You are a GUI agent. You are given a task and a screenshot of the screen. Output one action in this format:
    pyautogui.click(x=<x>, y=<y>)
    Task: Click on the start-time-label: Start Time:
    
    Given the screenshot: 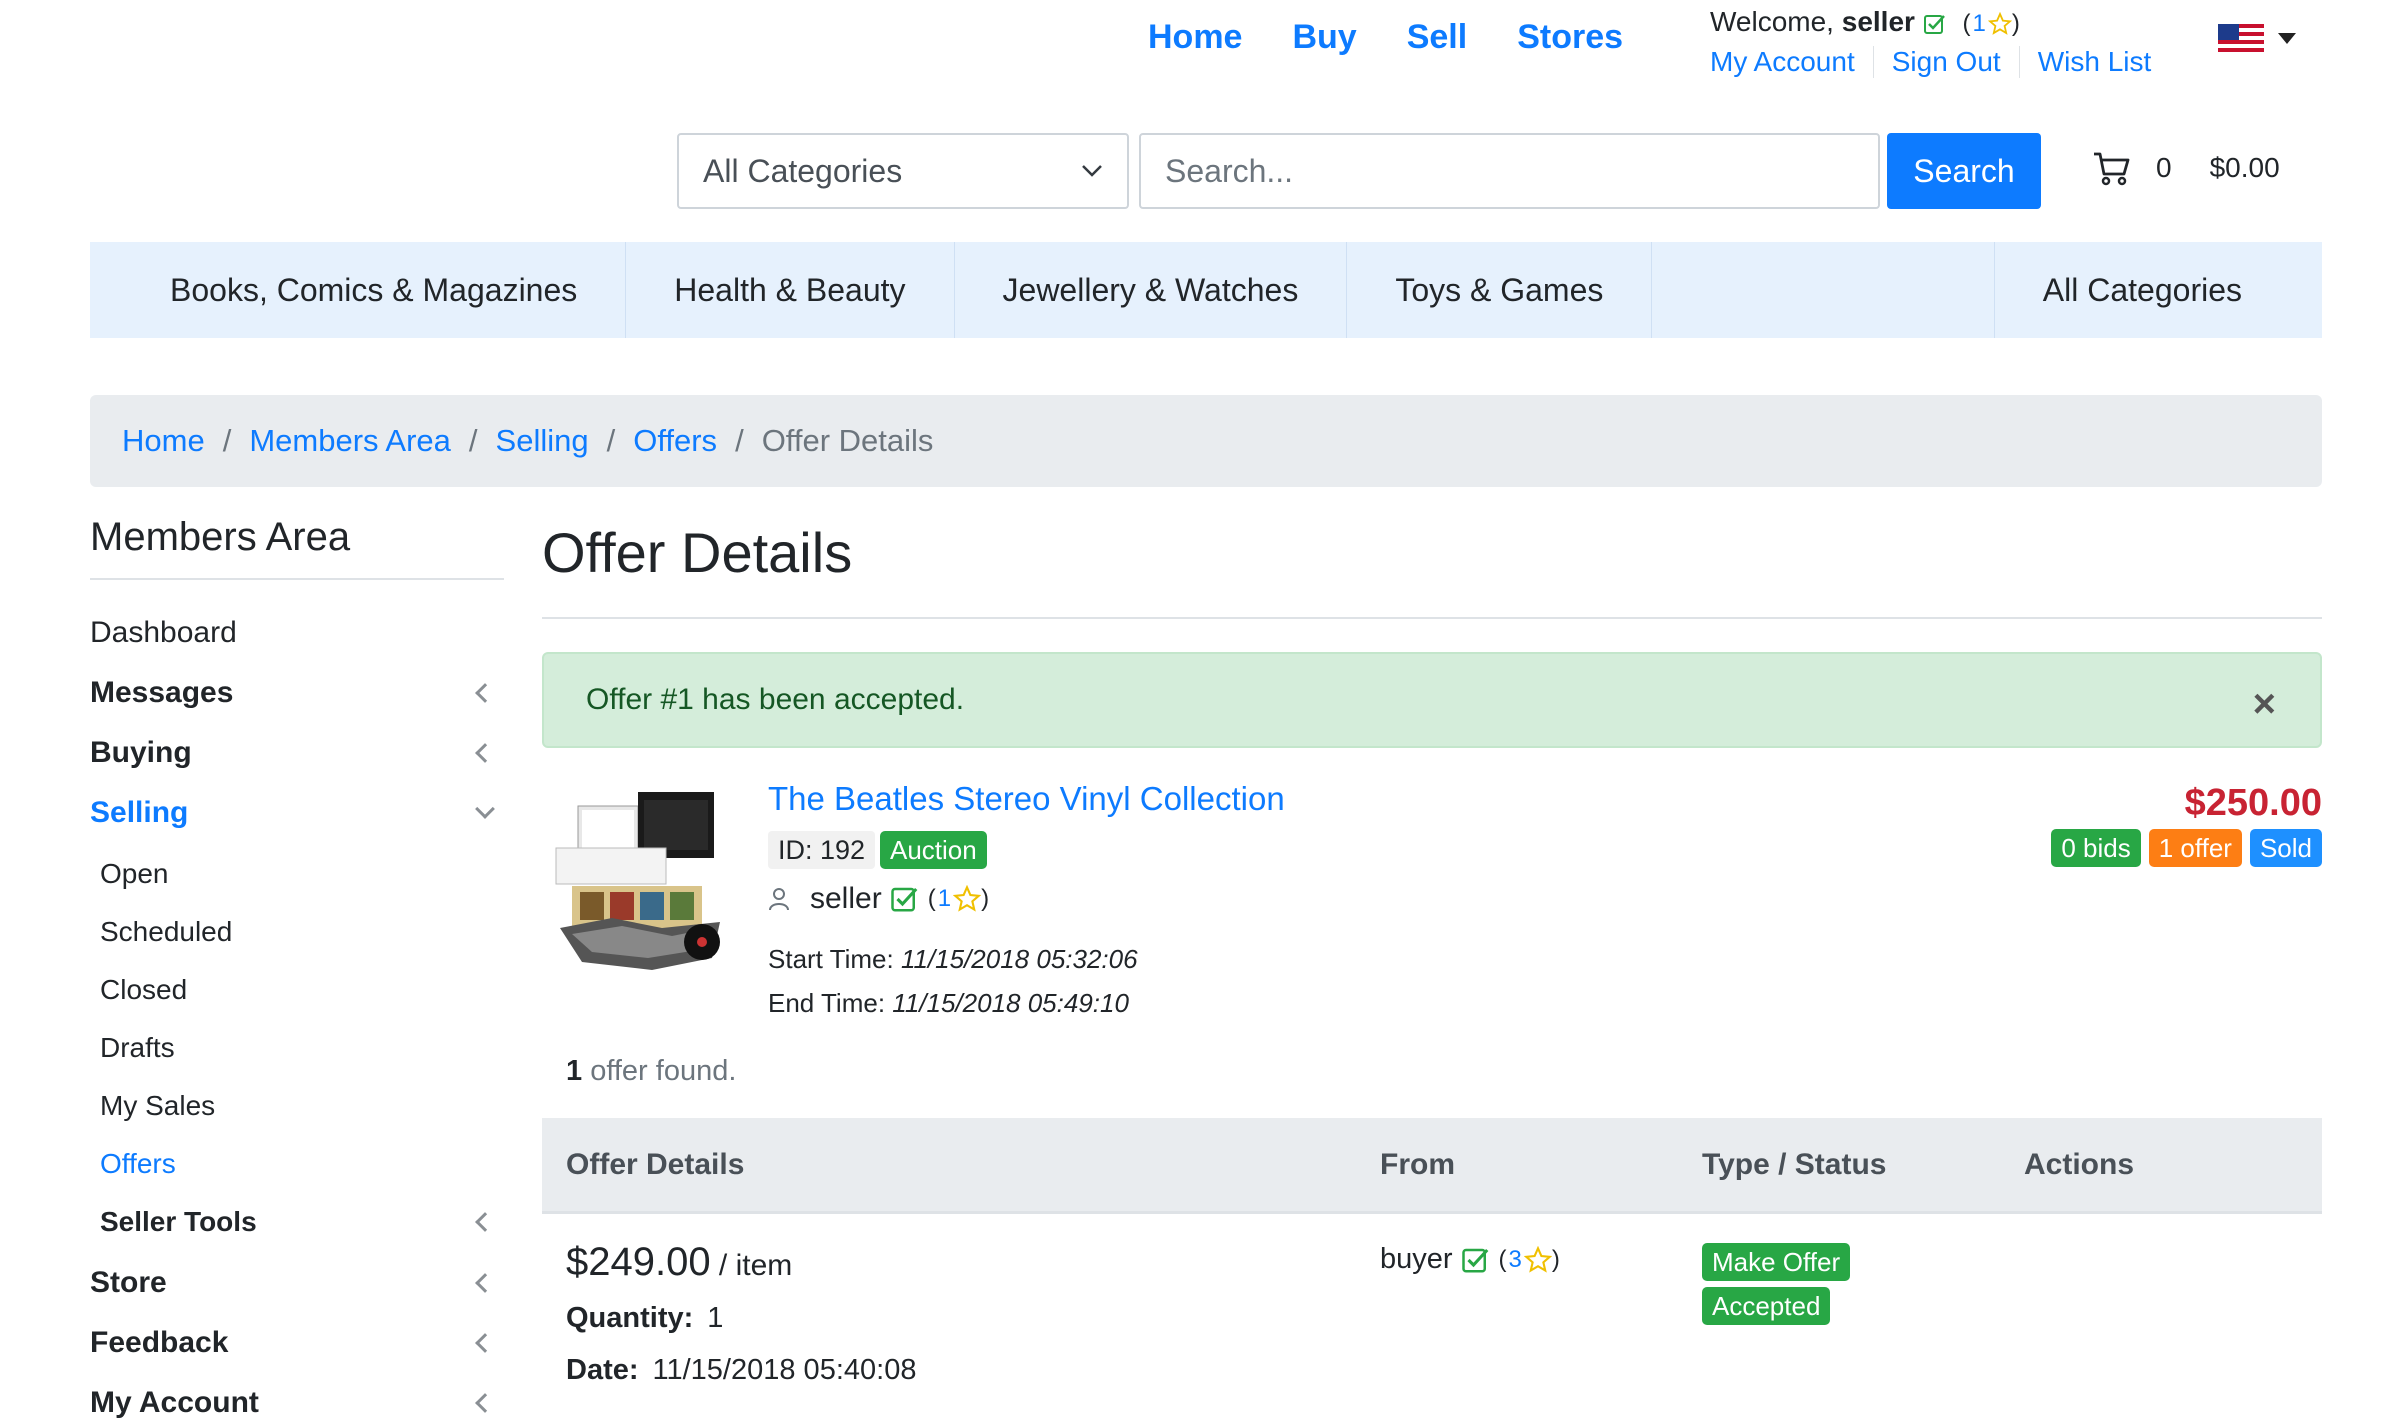 What is the action you would take?
    pyautogui.click(x=831, y=959)
    